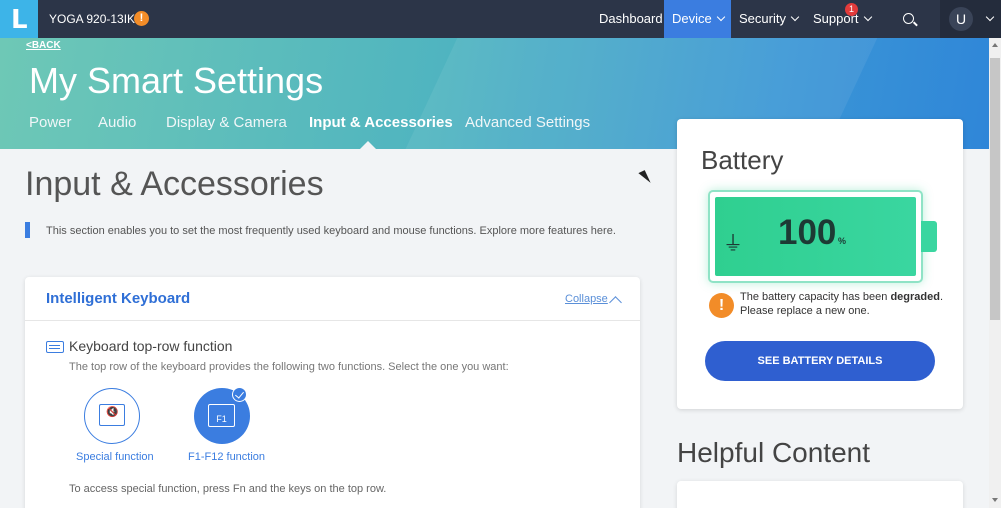  Describe the element at coordinates (615, 302) in the screenshot. I see `chevron-up-icon` at that location.